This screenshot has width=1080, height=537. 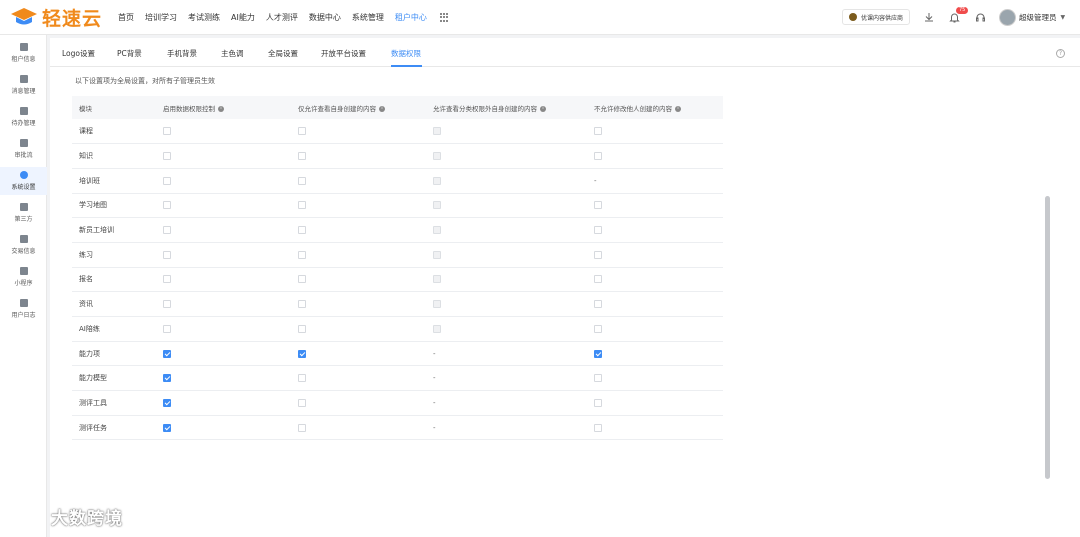 I want to click on help-icon: ?, so click(x=1060, y=53).